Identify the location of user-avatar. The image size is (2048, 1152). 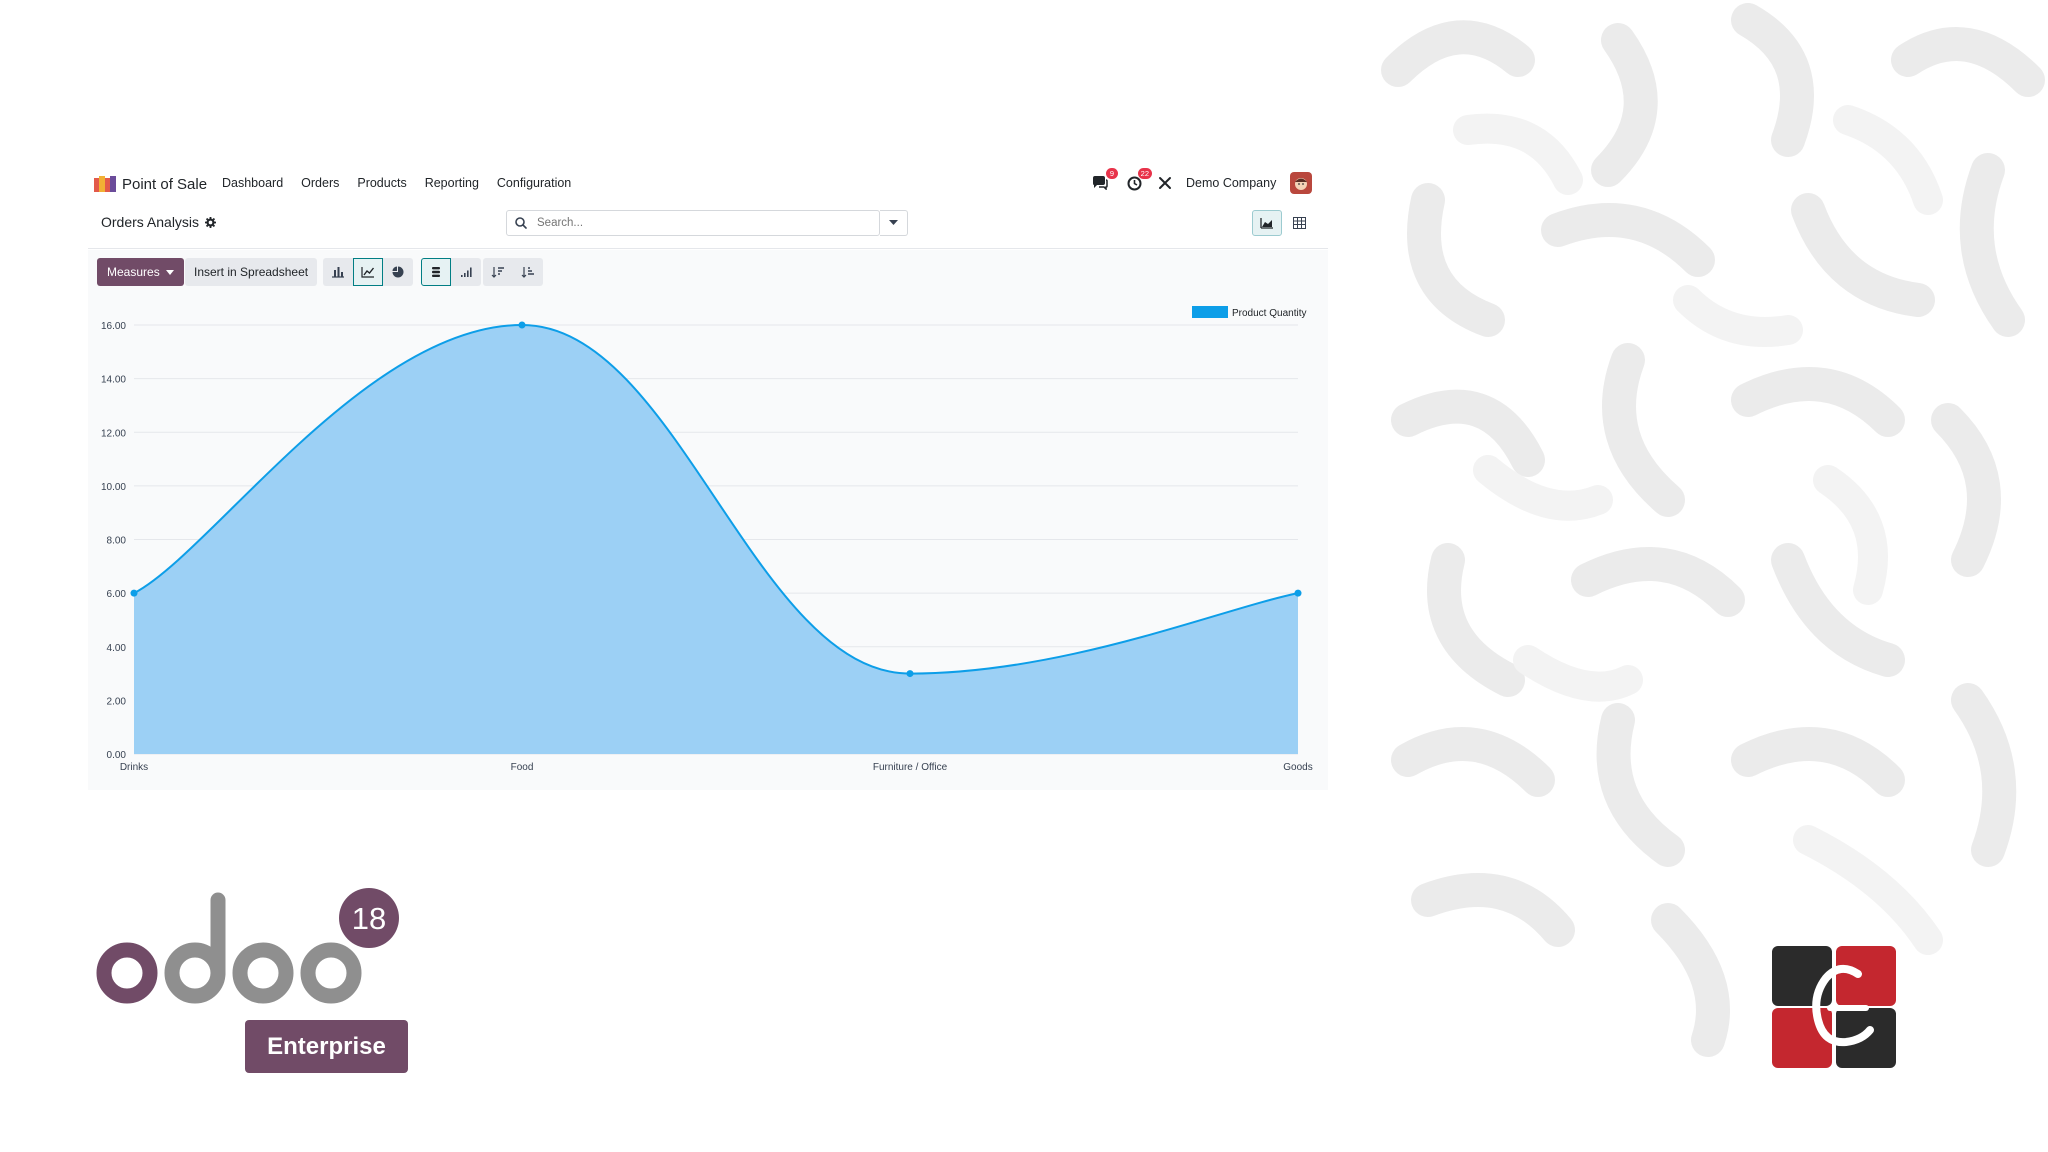
(1301, 183).